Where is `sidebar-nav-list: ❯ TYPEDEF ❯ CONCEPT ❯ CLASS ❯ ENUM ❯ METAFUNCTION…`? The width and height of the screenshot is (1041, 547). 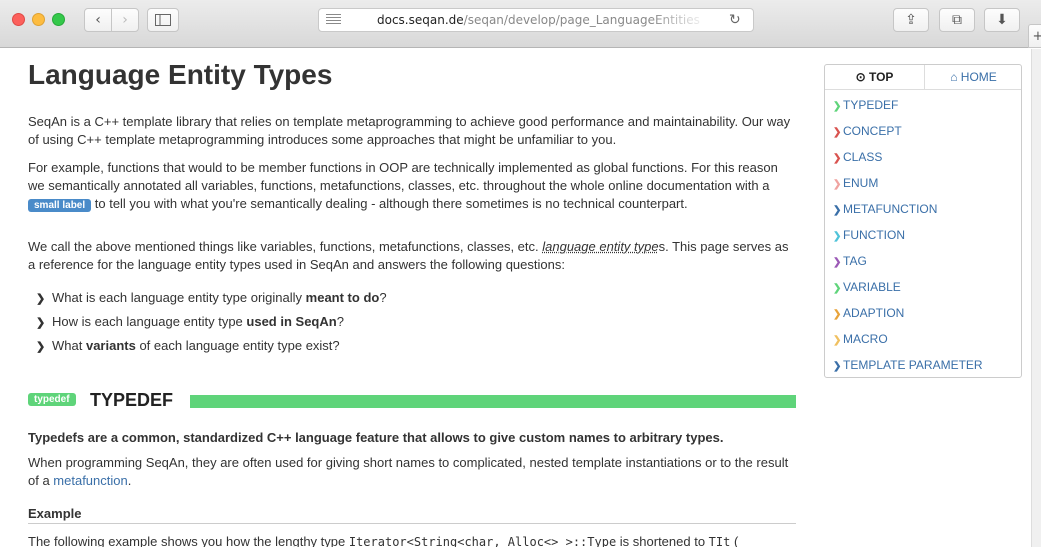 sidebar-nav-list: ❯ TYPEDEF ❯ CONCEPT ❯ CLASS ❯ ENUM ❯ METAFUNCTION… is located at coordinates (923, 235).